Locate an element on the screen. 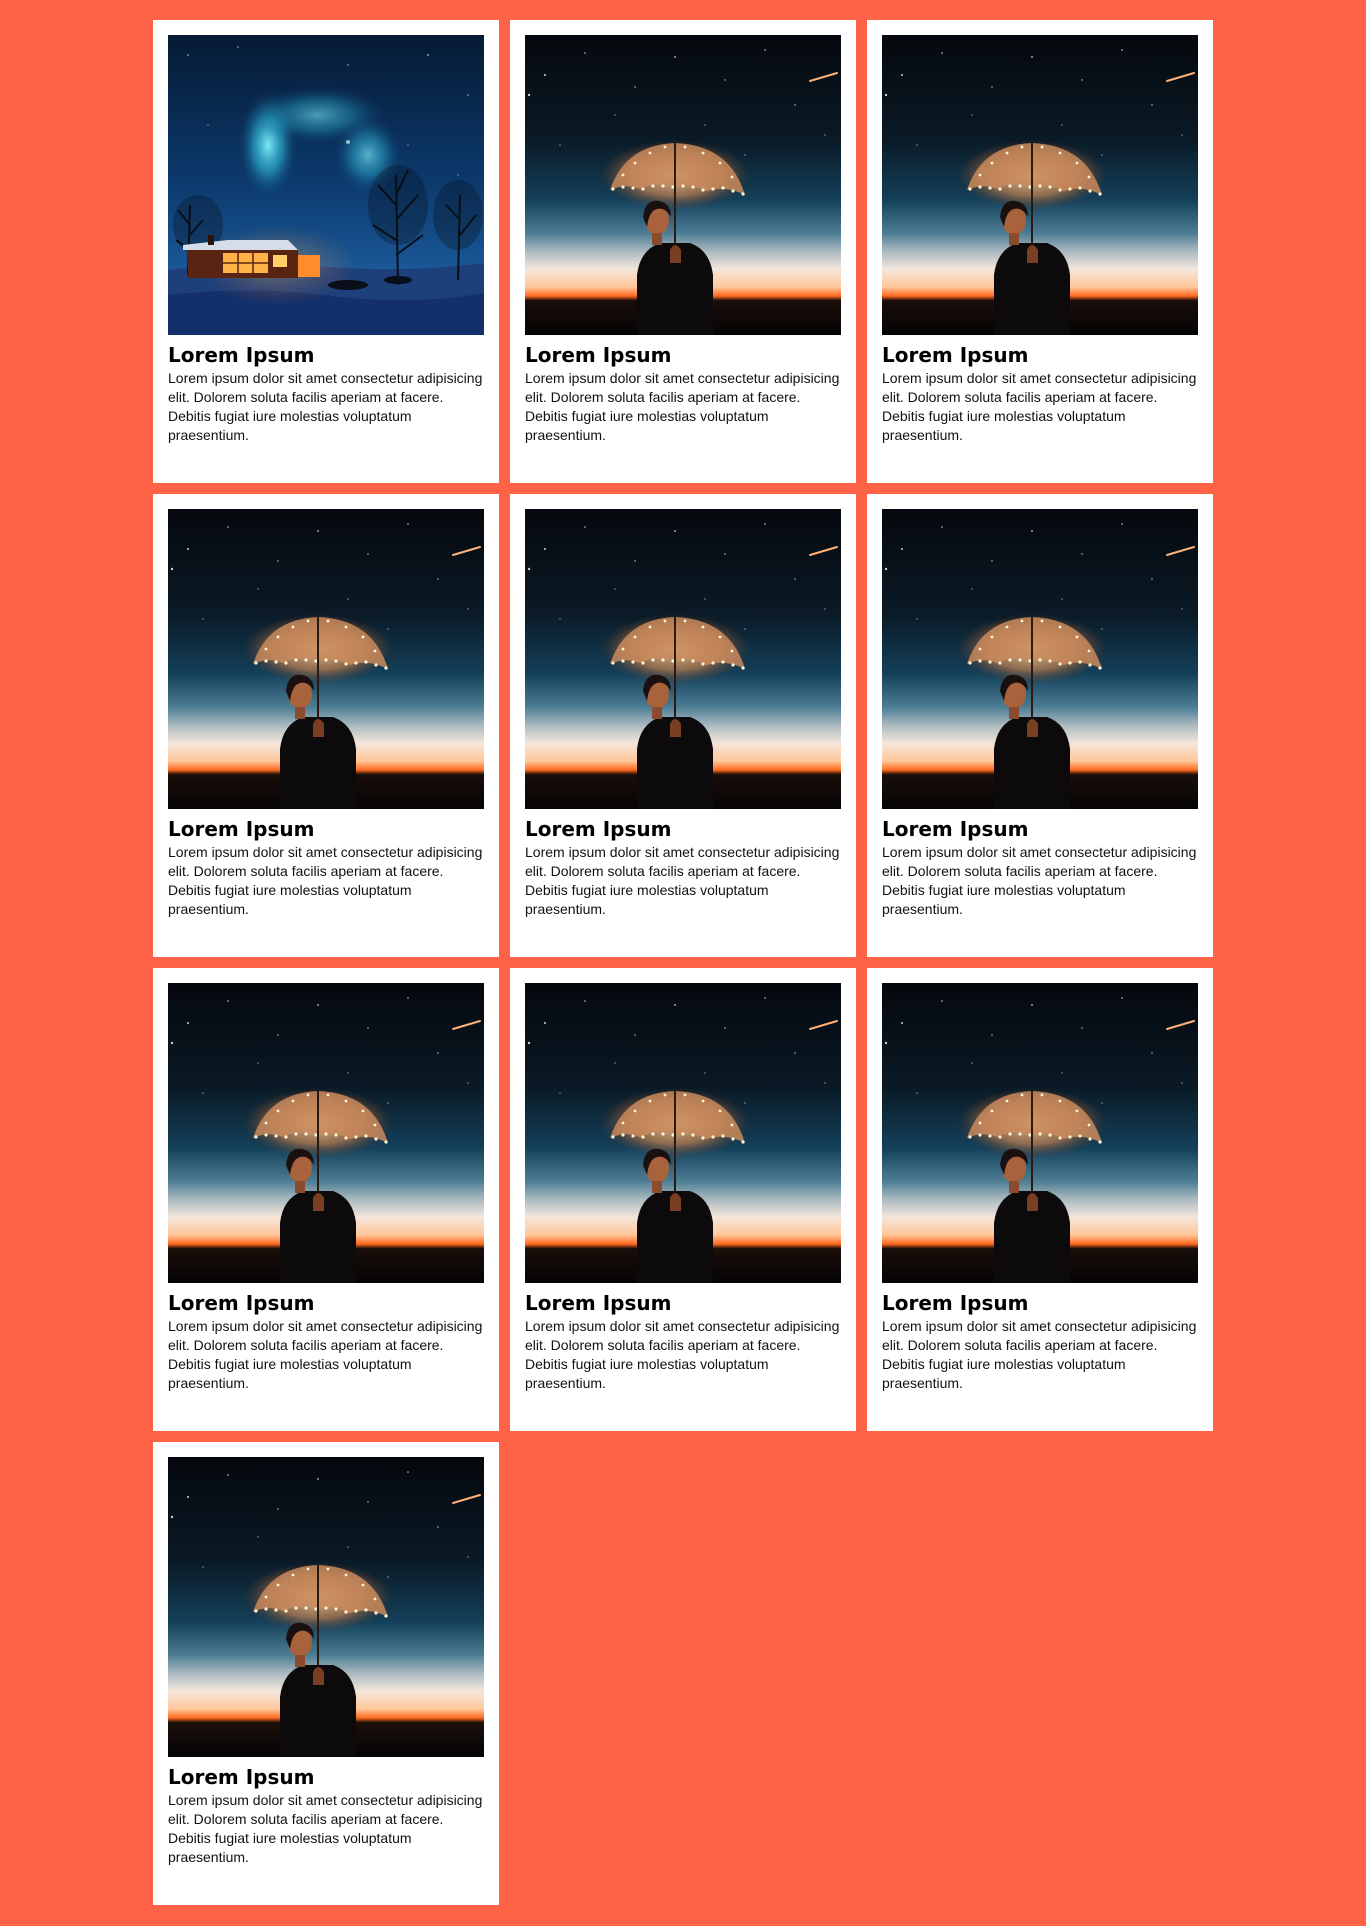 This screenshot has height=1926, width=1366. aurora-house-photo is located at coordinates (326, 185).